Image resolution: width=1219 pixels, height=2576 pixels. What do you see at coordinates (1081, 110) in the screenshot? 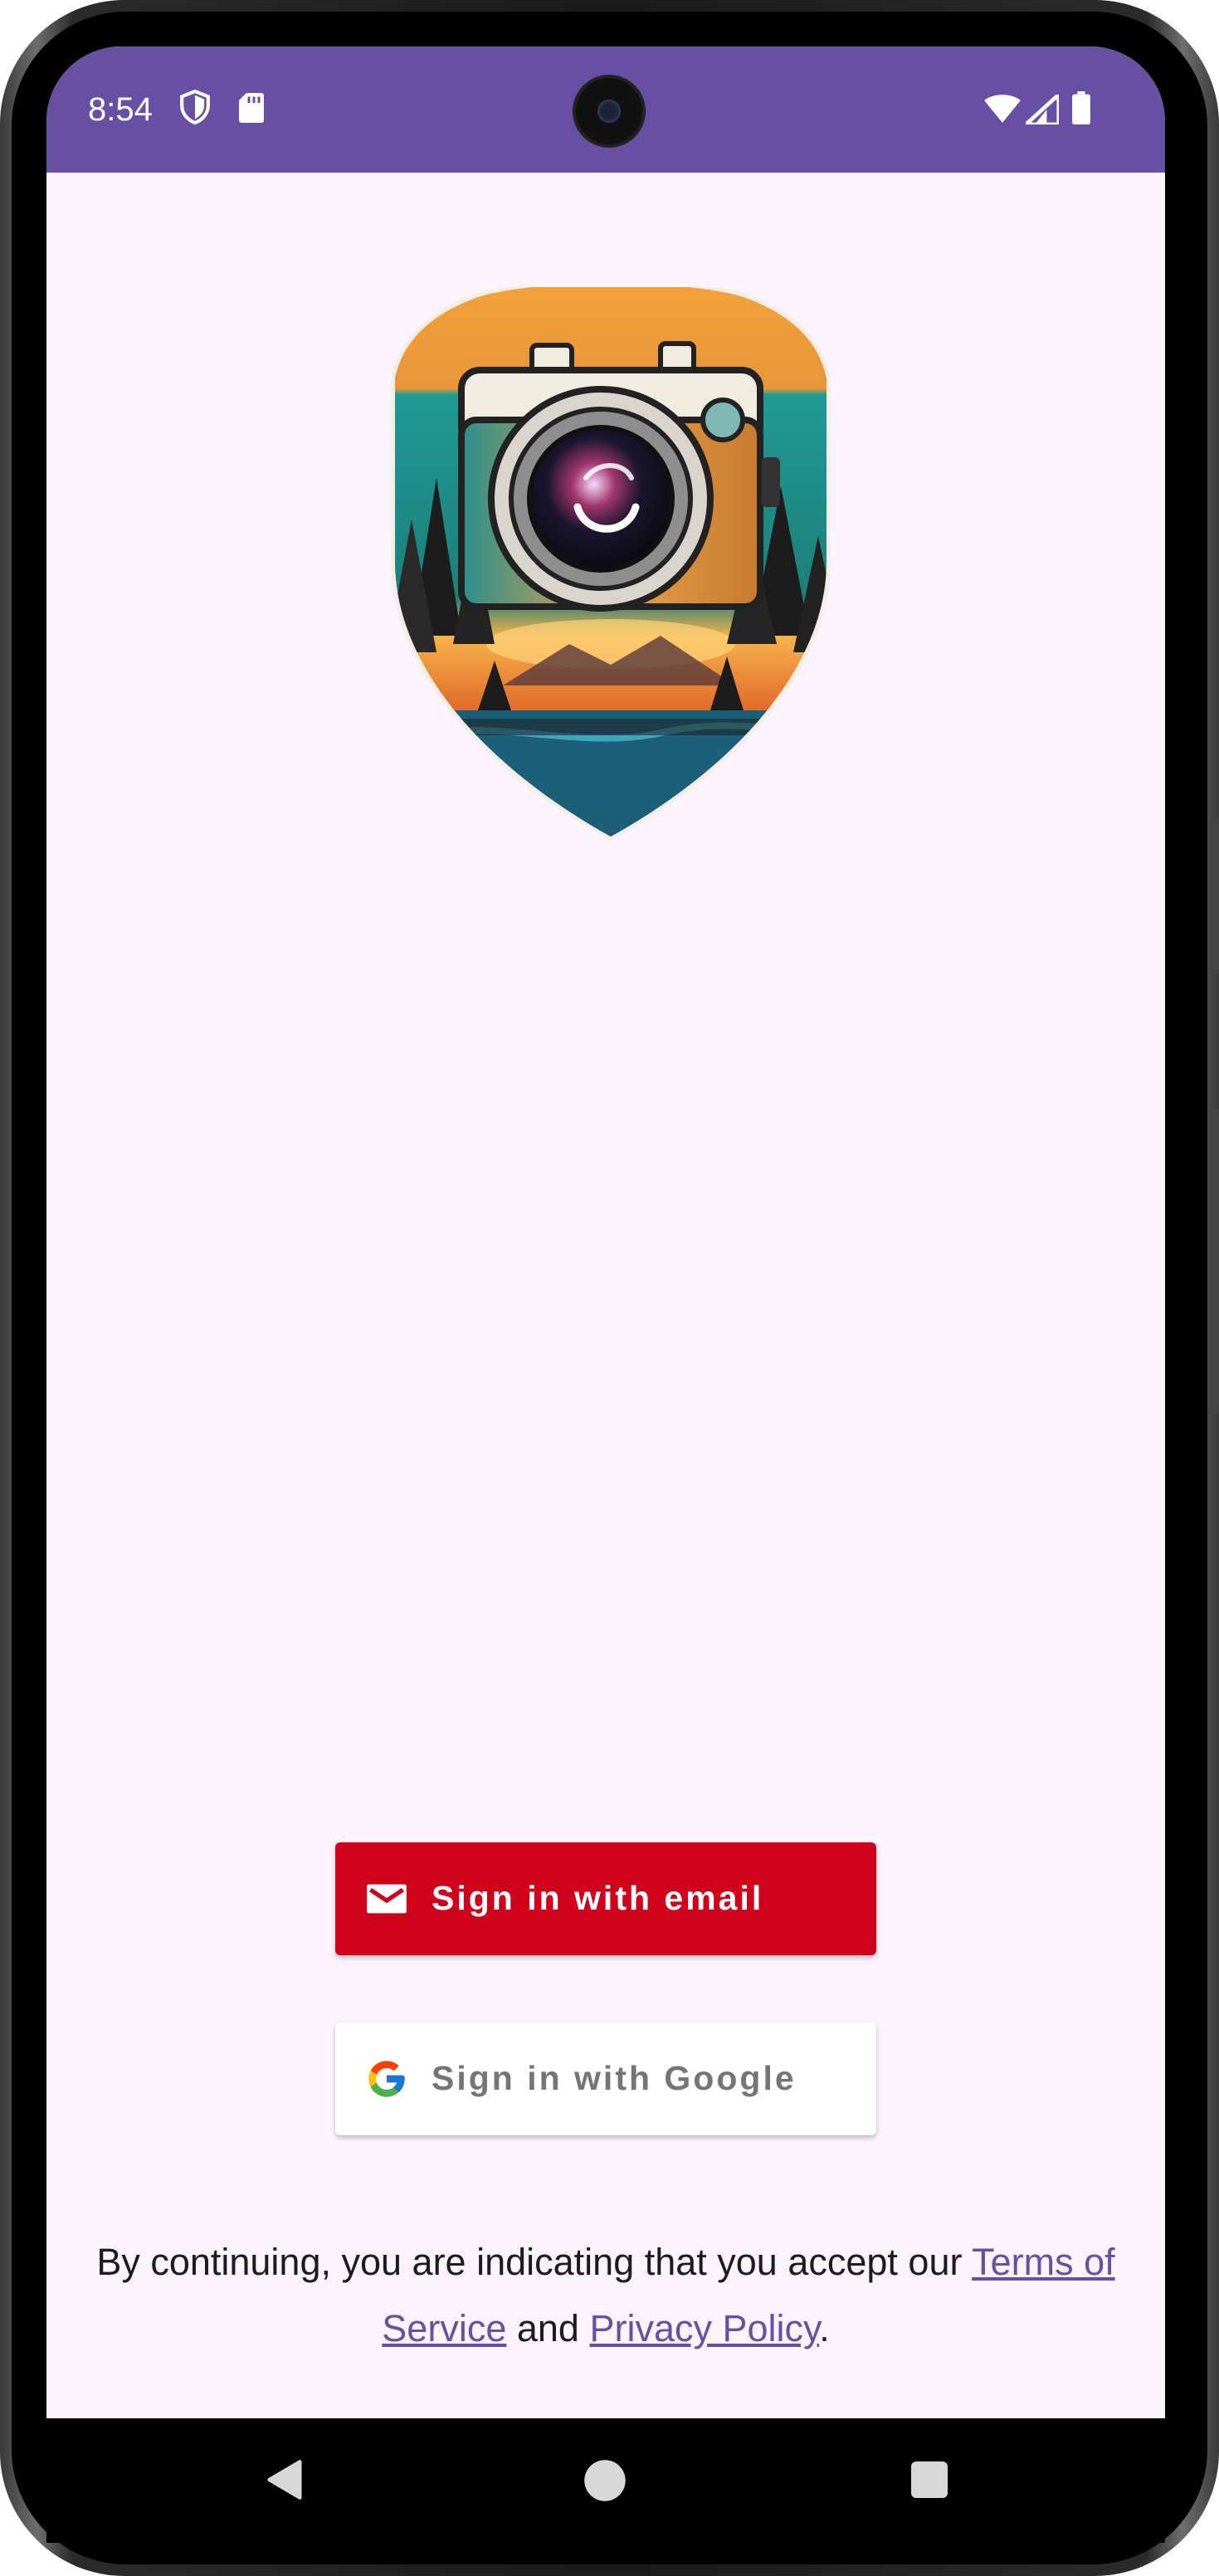
I see `battery-icon` at bounding box center [1081, 110].